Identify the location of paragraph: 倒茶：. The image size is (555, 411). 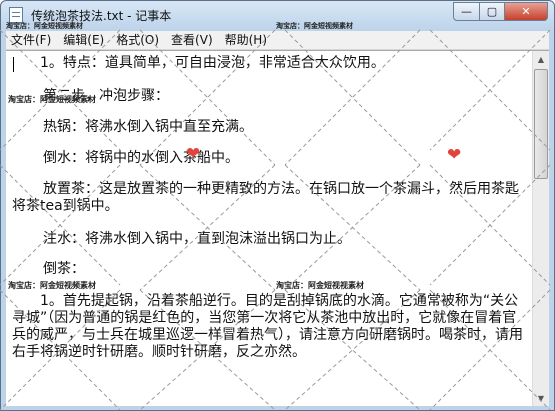
(64, 269).